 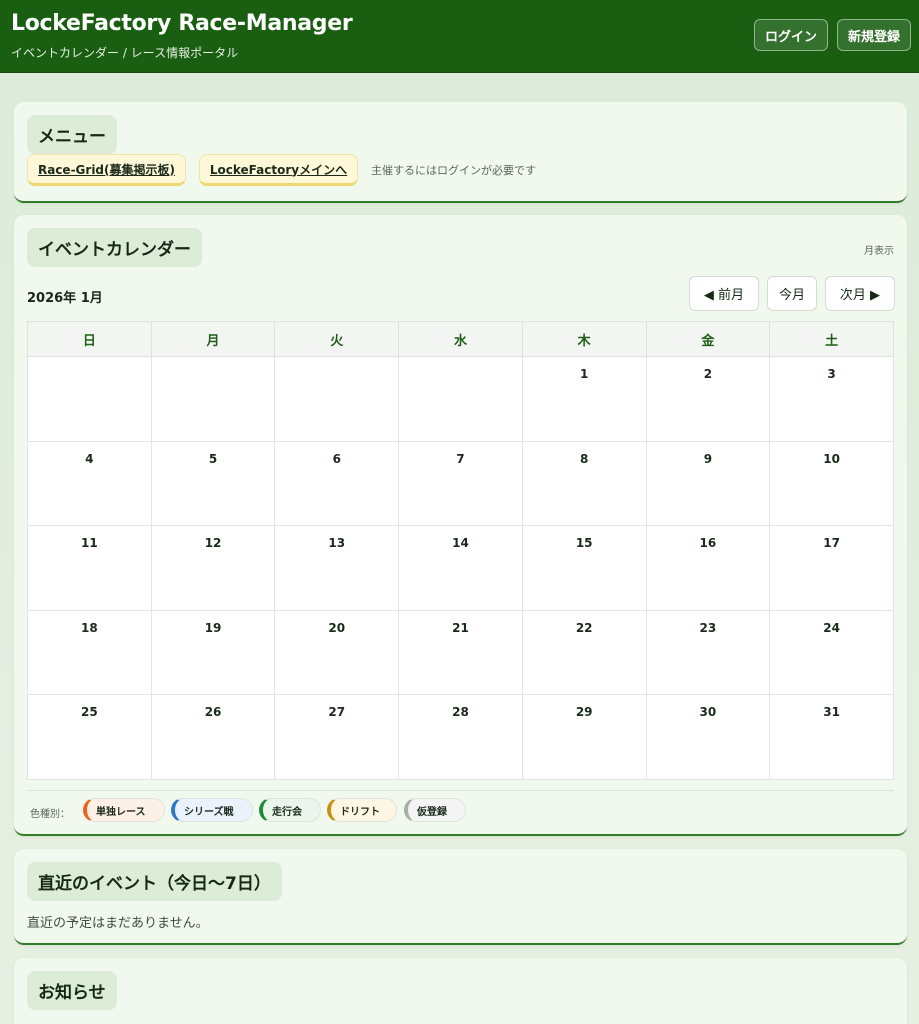 What do you see at coordinates (337, 737) in the screenshot?
I see `day-cell: 27` at bounding box center [337, 737].